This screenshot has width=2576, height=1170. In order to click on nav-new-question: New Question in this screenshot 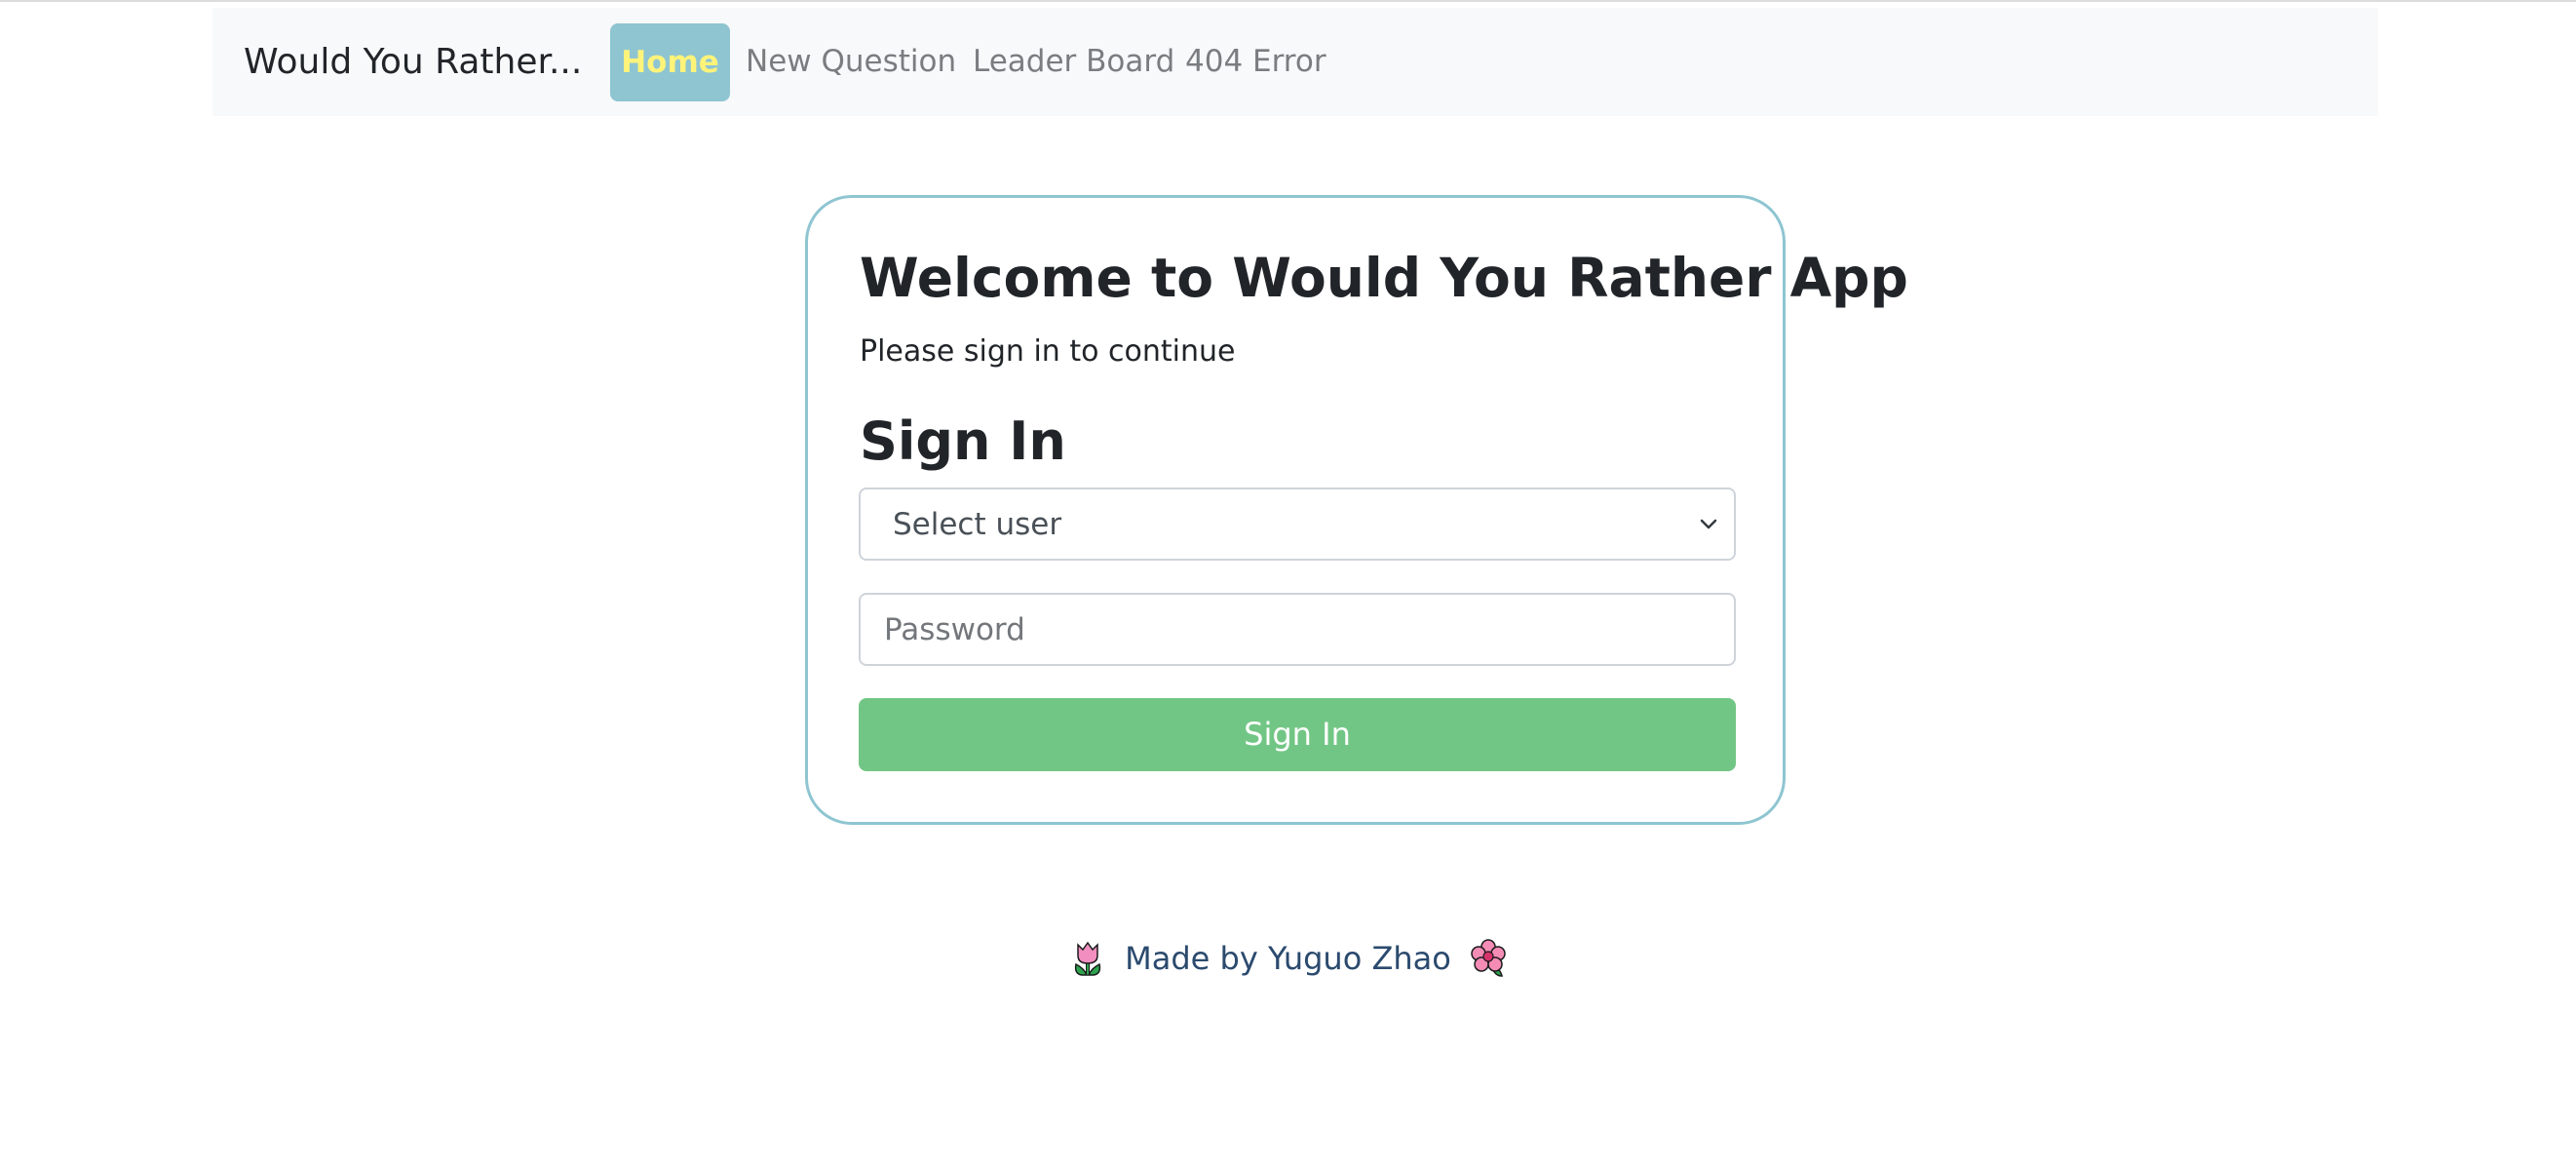, I will do `click(851, 62)`.